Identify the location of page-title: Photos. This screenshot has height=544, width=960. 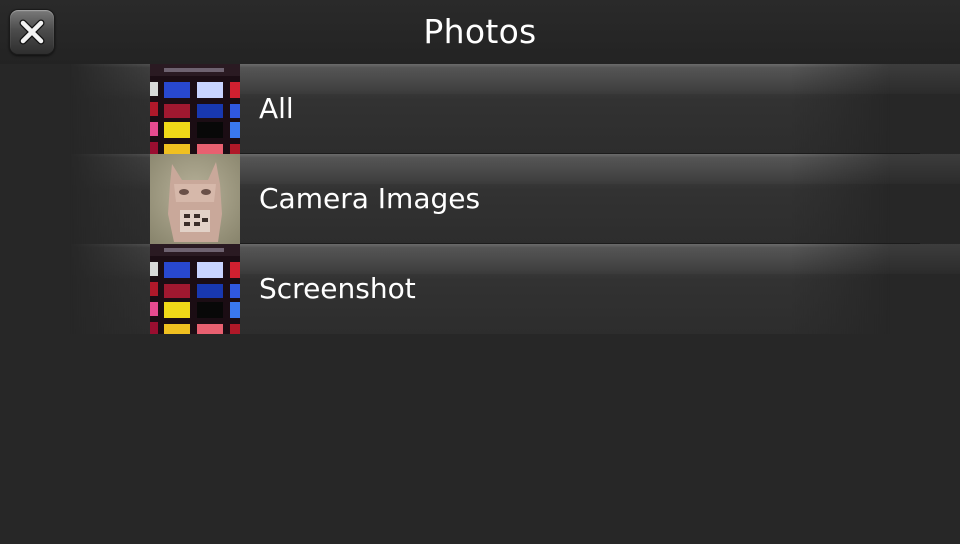
(480, 31).